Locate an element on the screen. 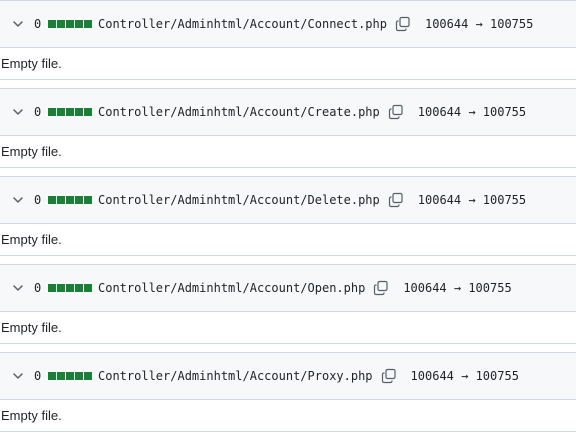 This screenshot has width=576, height=448. file-path-link: Controller/Adminhtml/Account/Delete.php is located at coordinates (239, 200).